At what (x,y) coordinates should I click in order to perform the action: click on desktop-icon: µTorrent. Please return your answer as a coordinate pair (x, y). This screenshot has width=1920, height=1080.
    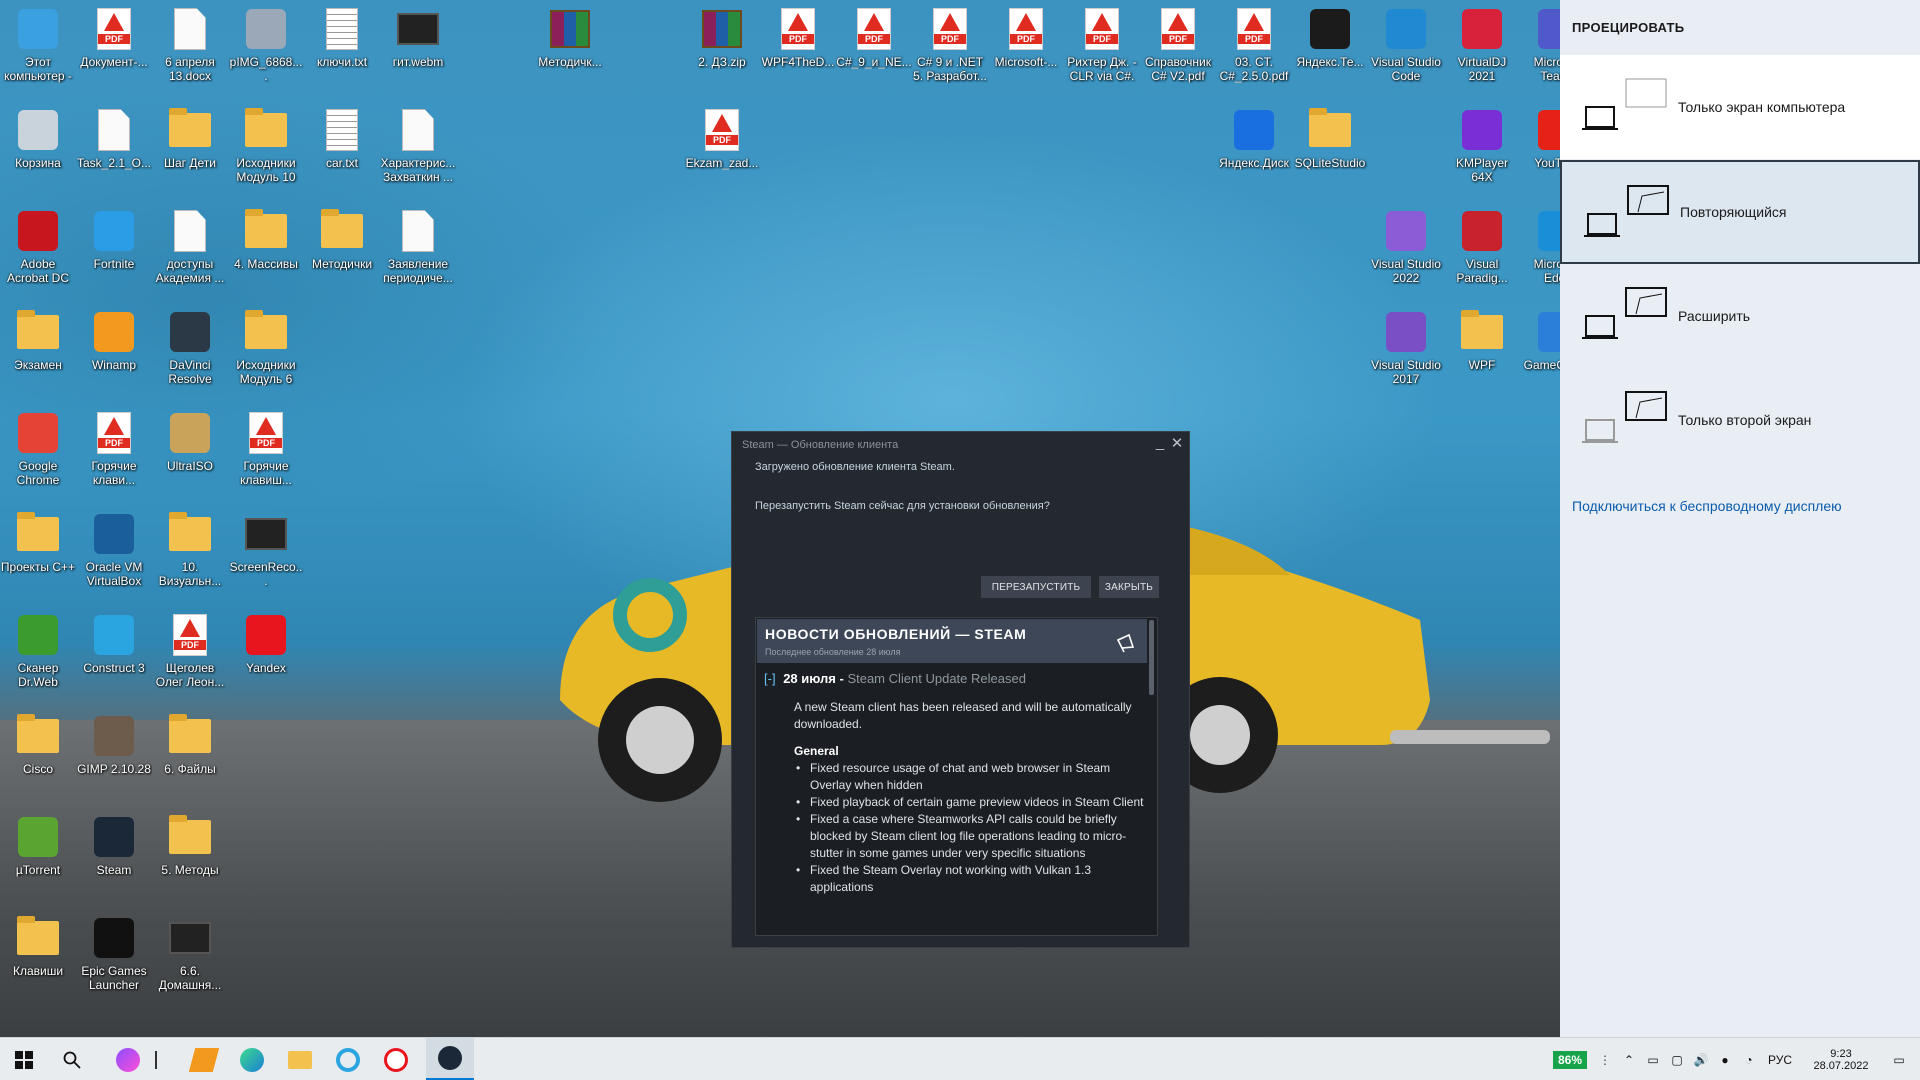
    Looking at the image, I should click on (38, 864).